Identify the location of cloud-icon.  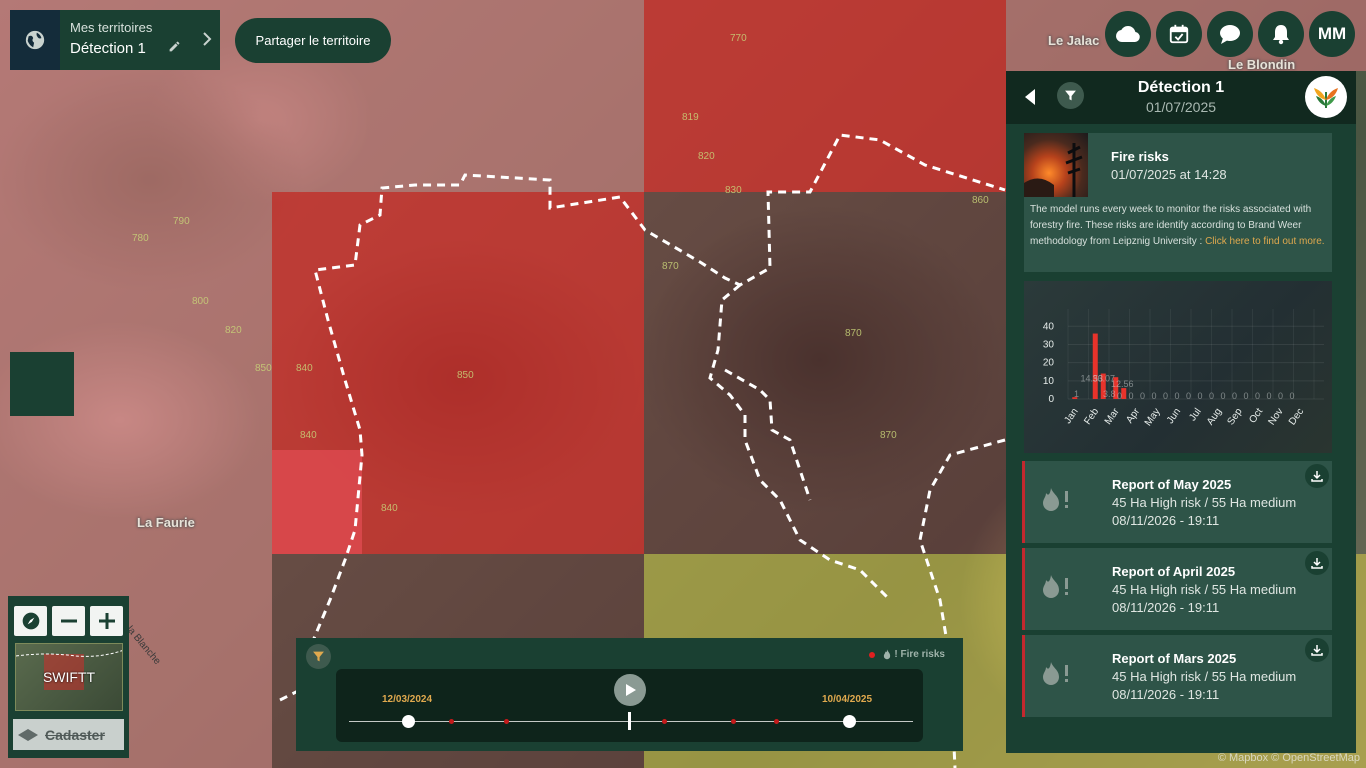
(1128, 34).